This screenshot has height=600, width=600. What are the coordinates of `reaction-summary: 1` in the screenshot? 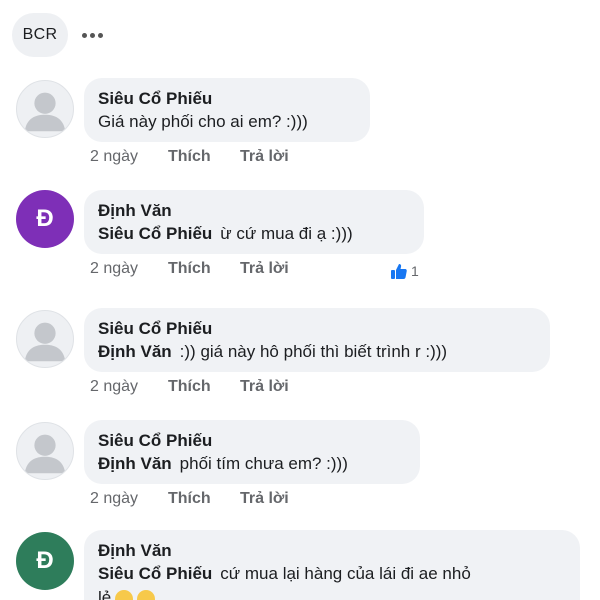 It's located at (404, 271).